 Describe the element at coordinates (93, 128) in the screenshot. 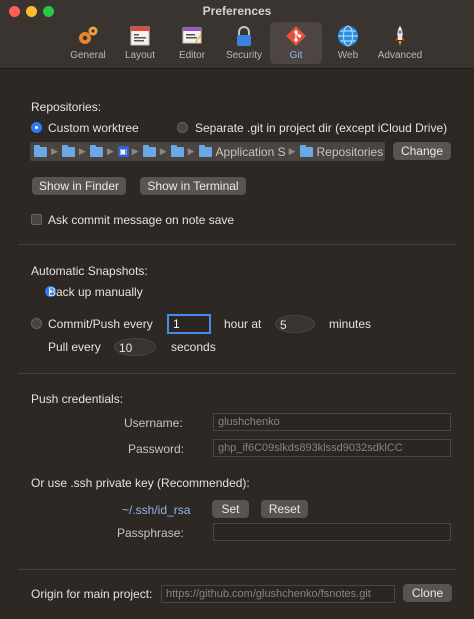

I see `custom-worktree-label: Custom worktree` at that location.